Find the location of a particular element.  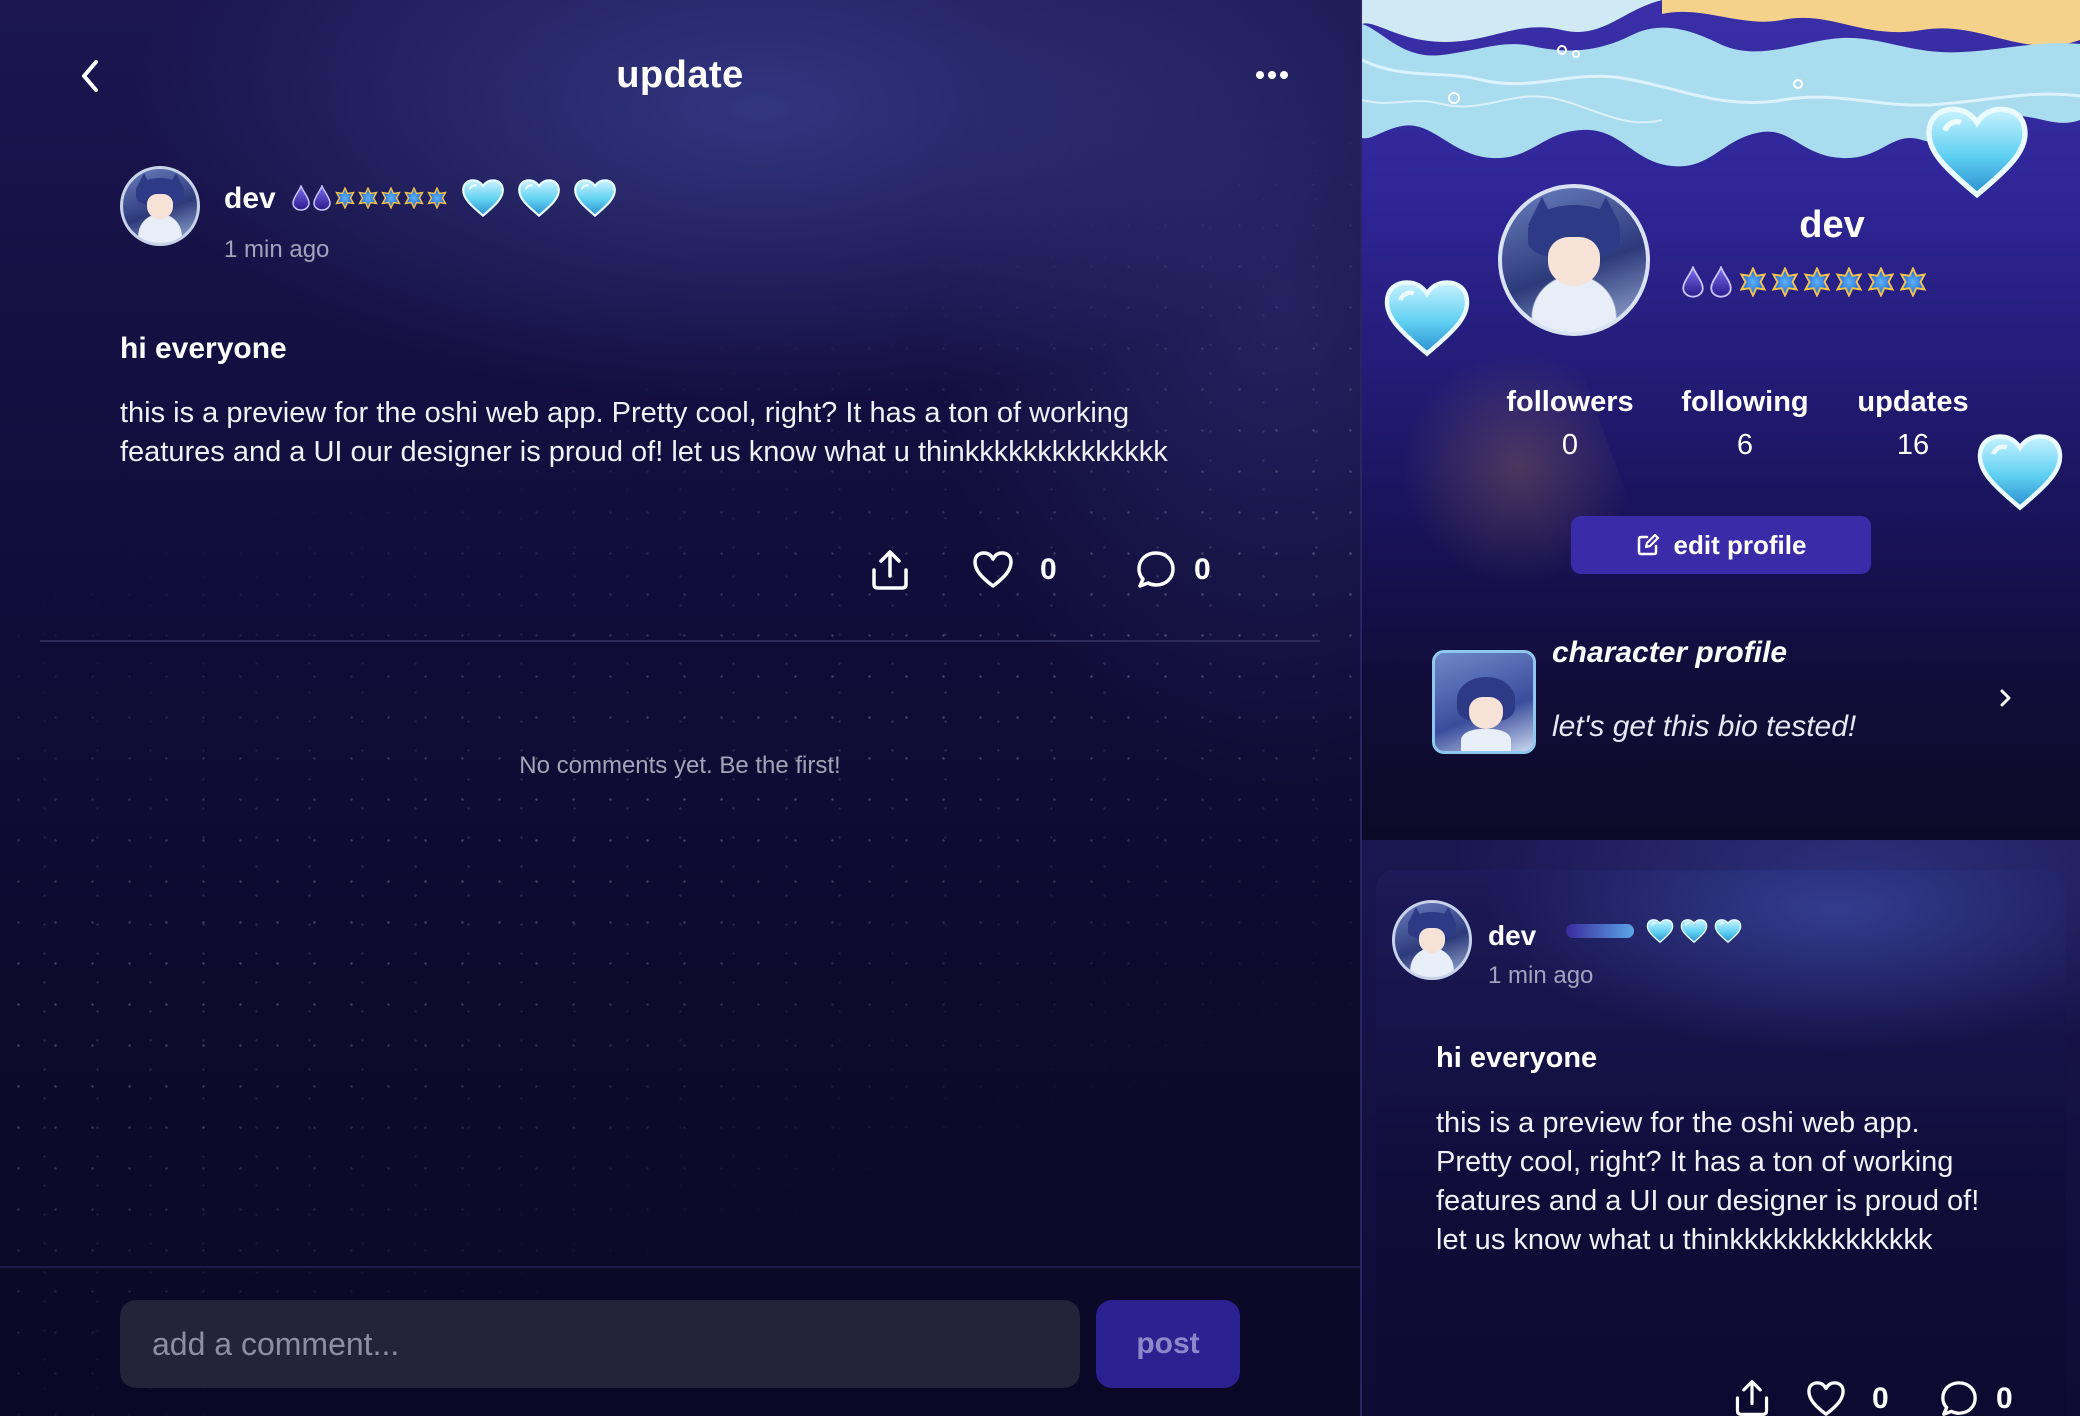

profile-name: dev is located at coordinates (1832, 225).